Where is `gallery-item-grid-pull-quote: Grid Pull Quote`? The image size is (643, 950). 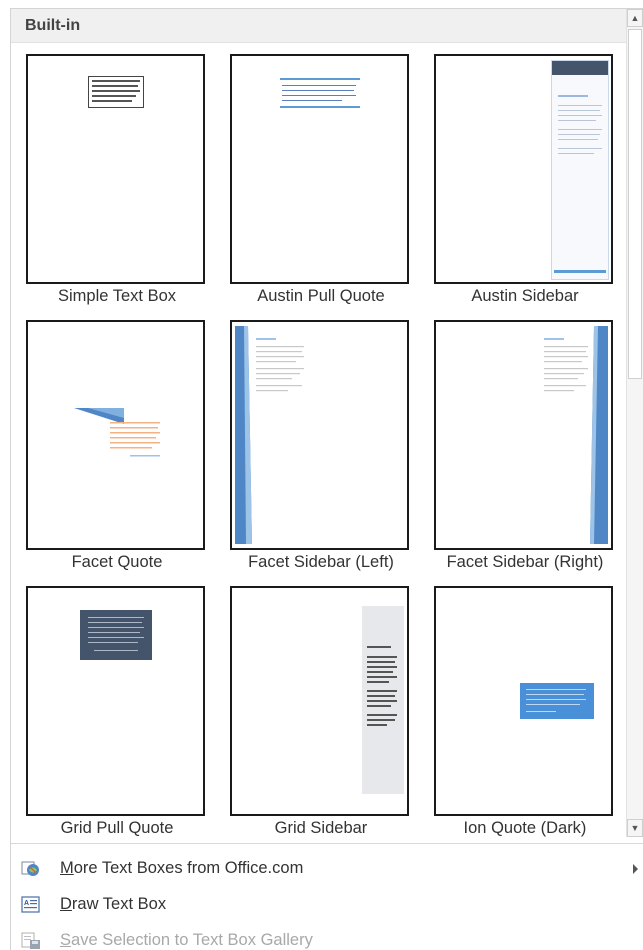
gallery-item-grid-pull-quote: Grid Pull Quote is located at coordinates (117, 712).